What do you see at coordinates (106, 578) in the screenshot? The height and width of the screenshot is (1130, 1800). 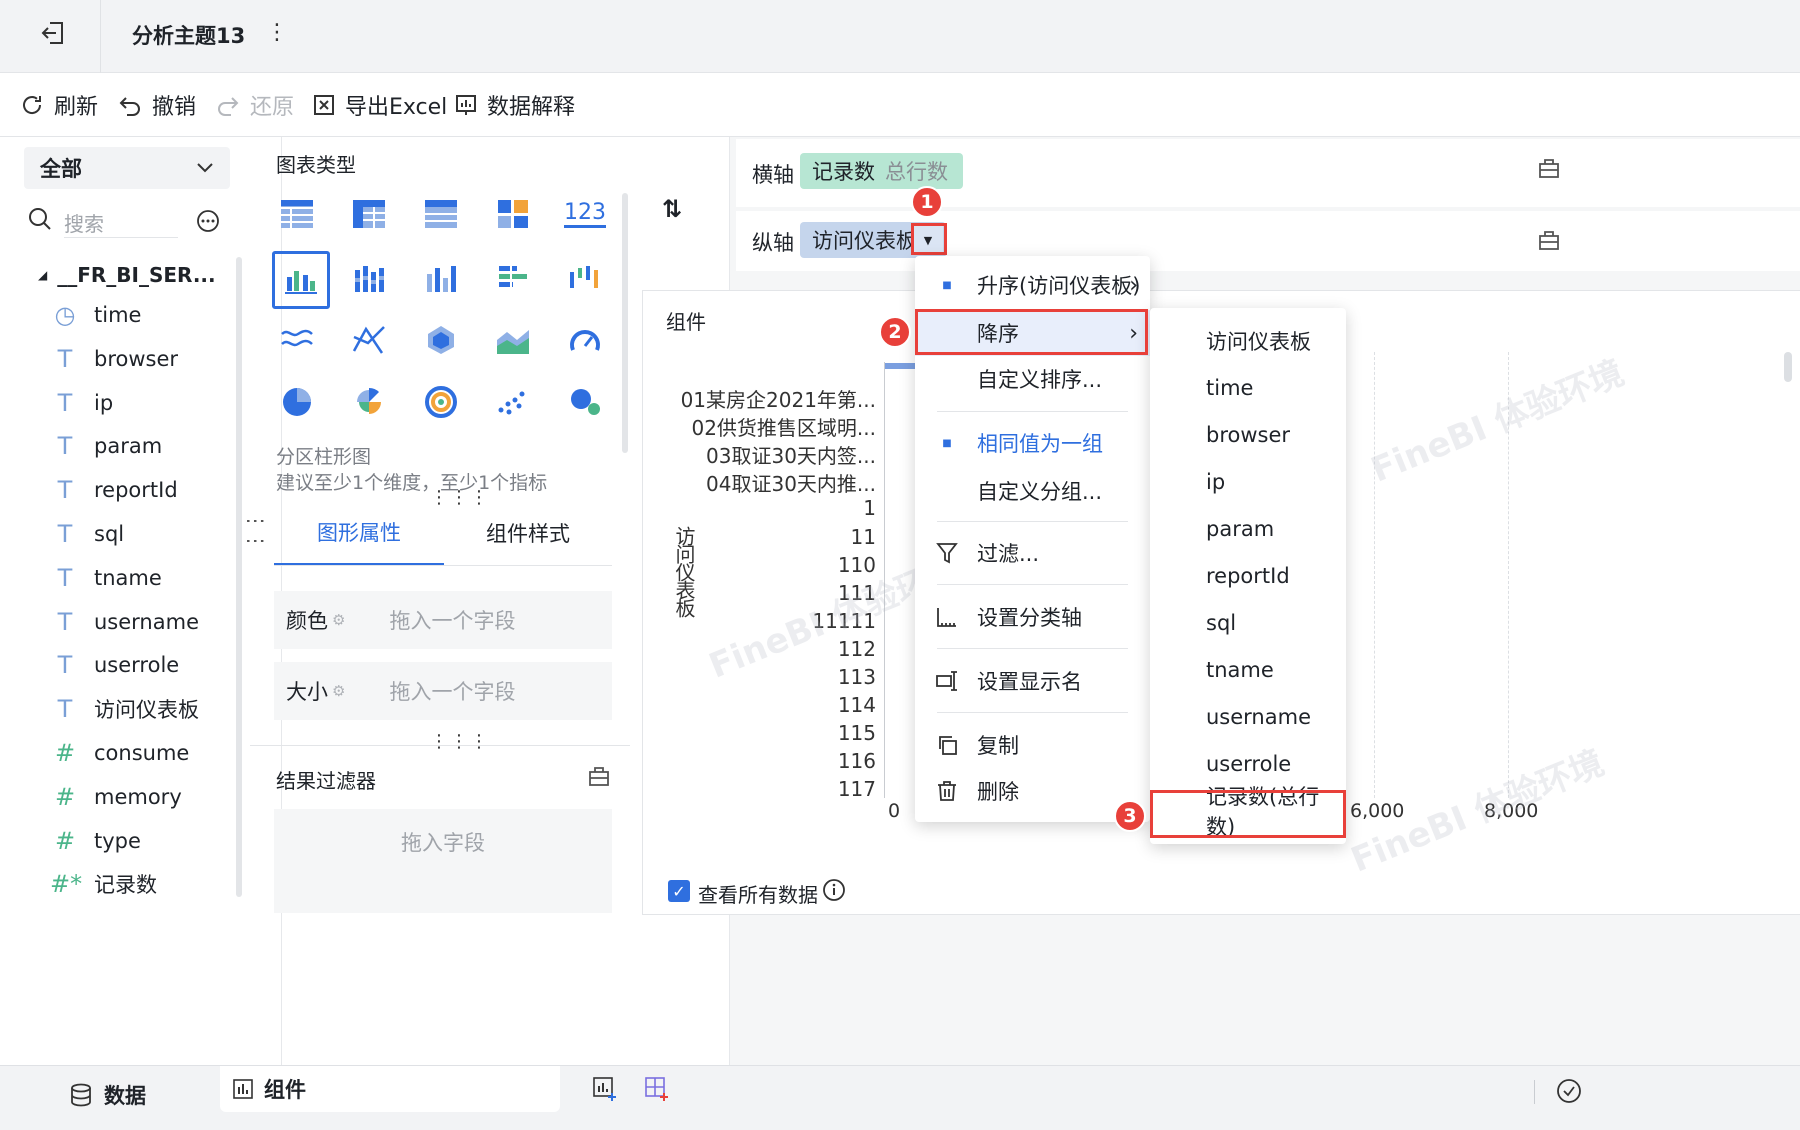 I see `field-item-tname: Ttname` at bounding box center [106, 578].